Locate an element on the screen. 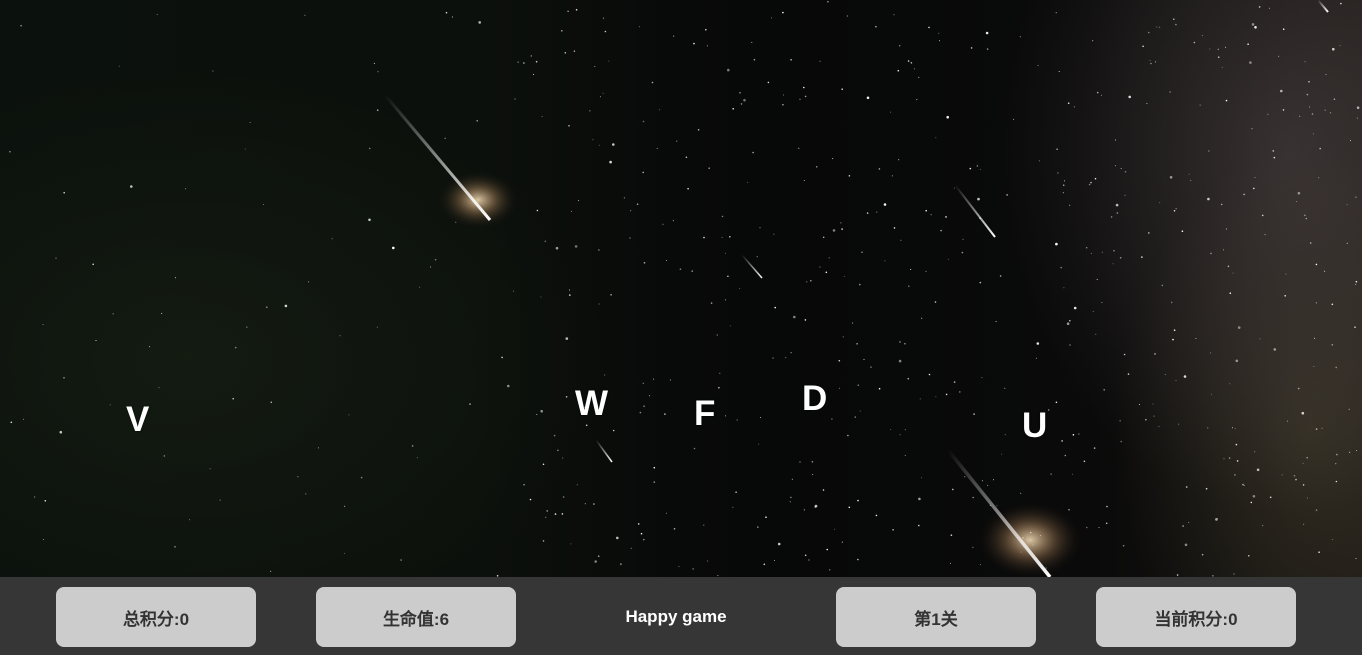  falling-letter: D is located at coordinates (815, 398).